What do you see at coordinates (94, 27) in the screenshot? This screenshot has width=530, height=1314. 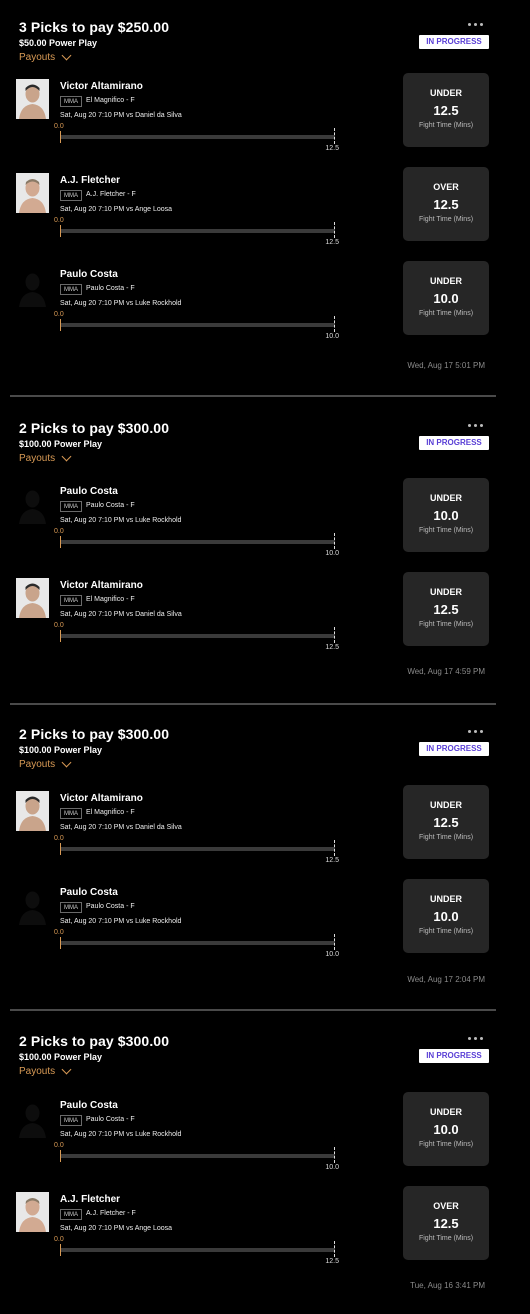 I see `lineup-title: 3 Picks to pay $250.00` at bounding box center [94, 27].